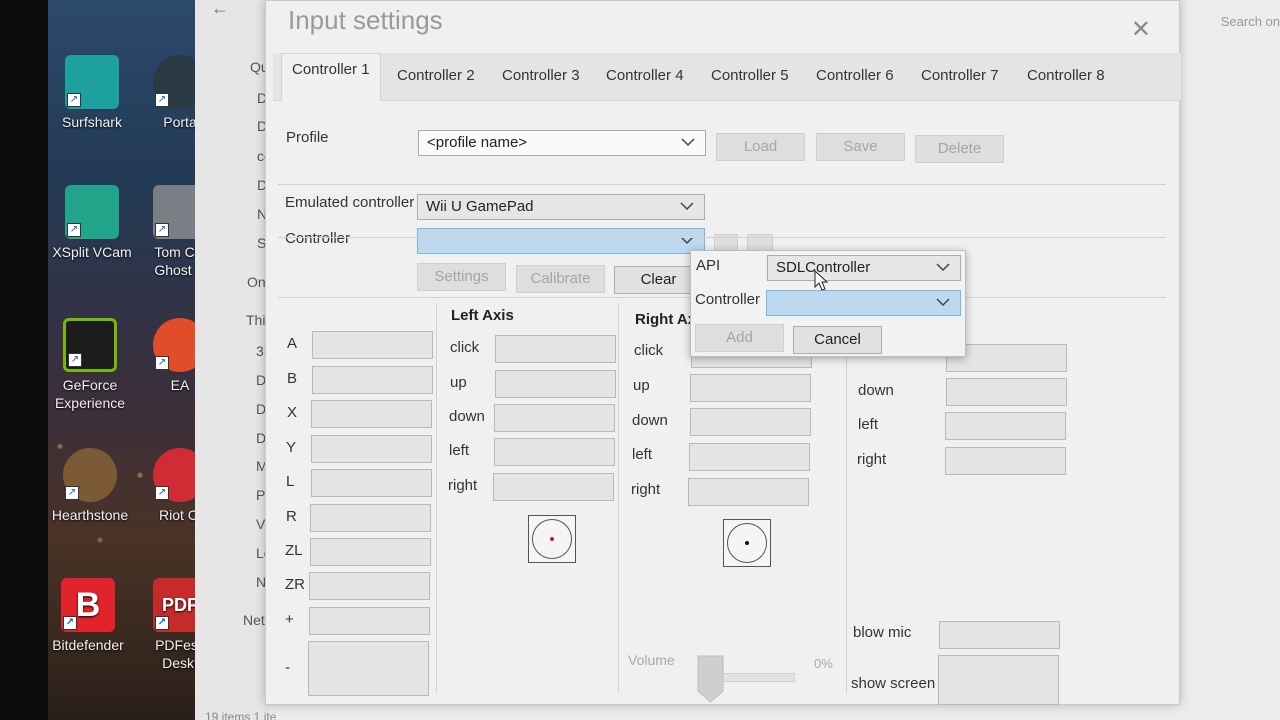 This screenshot has height=720, width=1280. Describe the element at coordinates (868, 424) in the screenshot. I see `dpad-label-left: left` at that location.